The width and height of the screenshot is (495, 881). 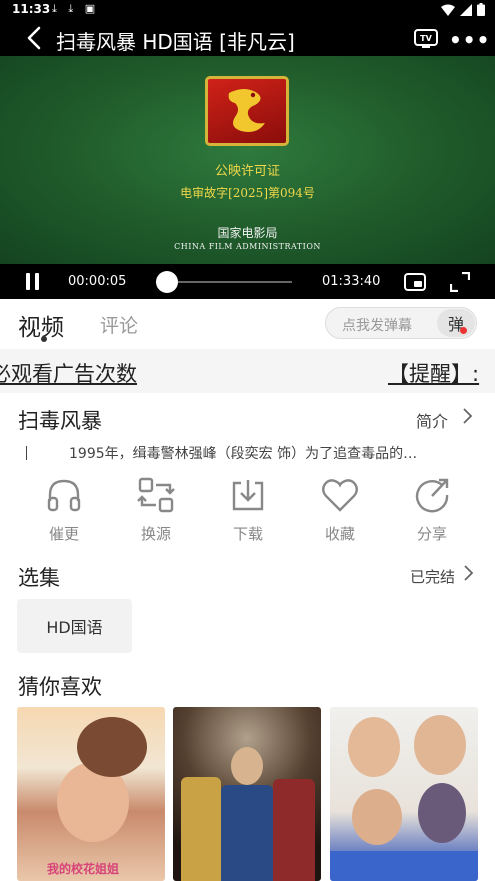 I want to click on poster-caption: 我的校花姐姐, so click(x=83, y=869).